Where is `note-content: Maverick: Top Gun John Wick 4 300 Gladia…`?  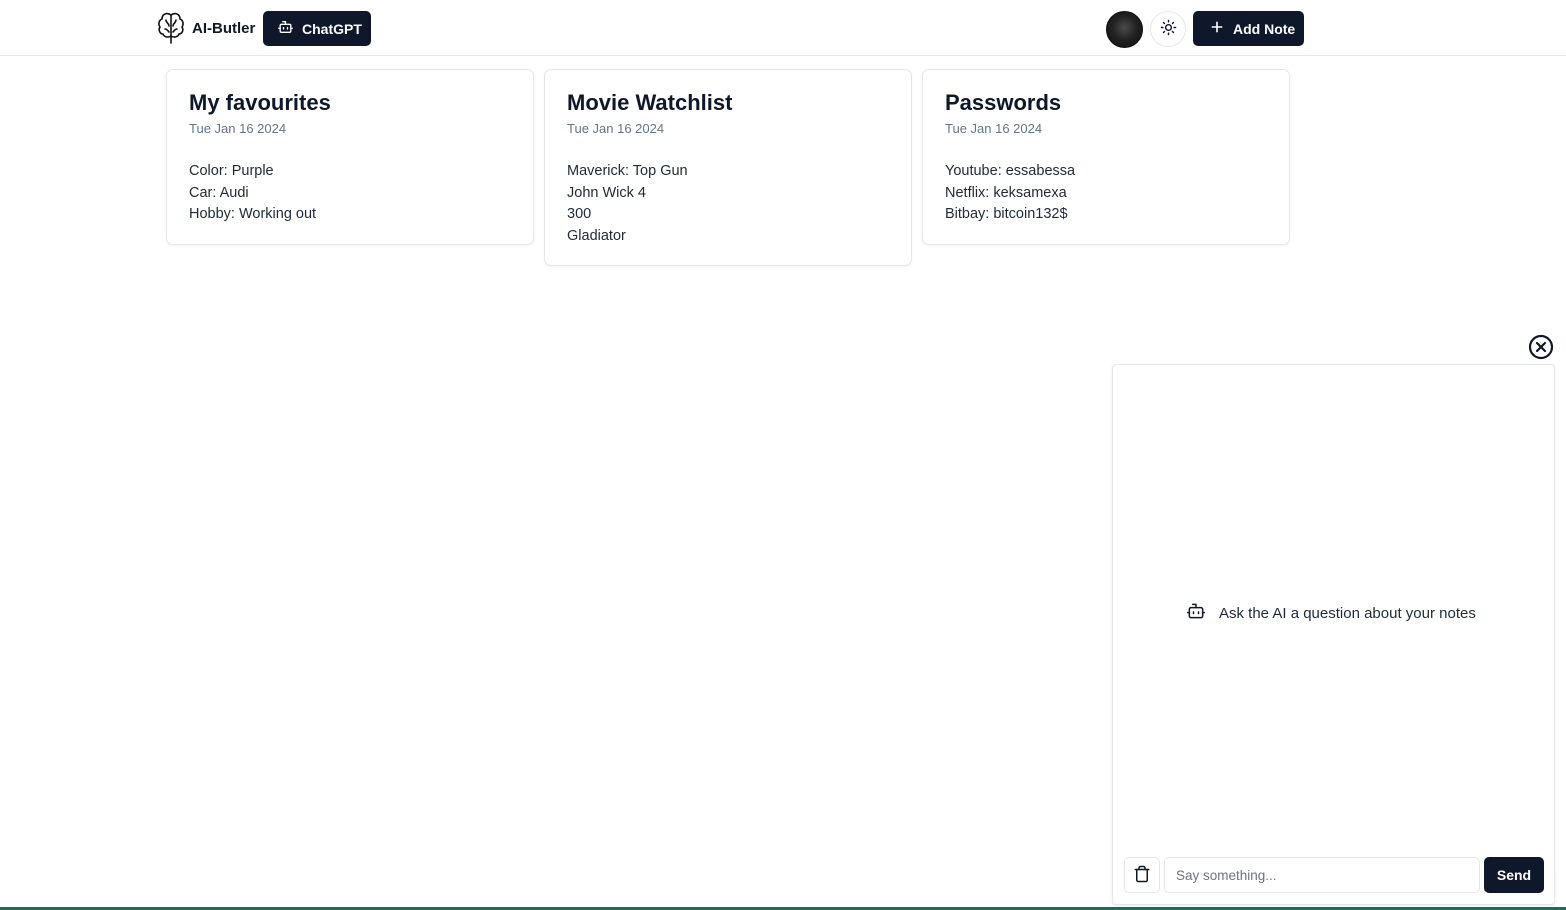
note-content: Maverick: Top Gun John Wick 4 300 Gladia… is located at coordinates (728, 204).